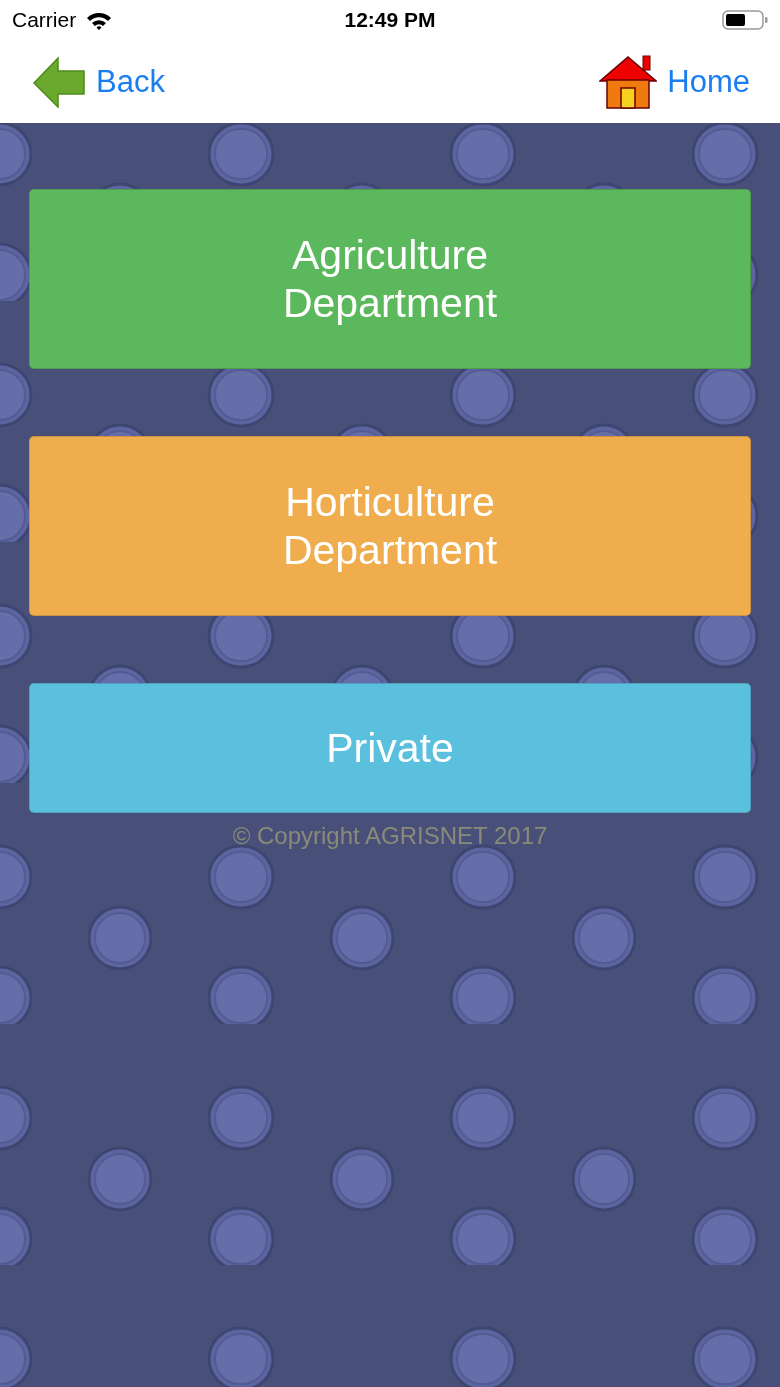 This screenshot has height=1387, width=780. Describe the element at coordinates (390, 20) in the screenshot. I see `clock: 12:49 PM` at that location.